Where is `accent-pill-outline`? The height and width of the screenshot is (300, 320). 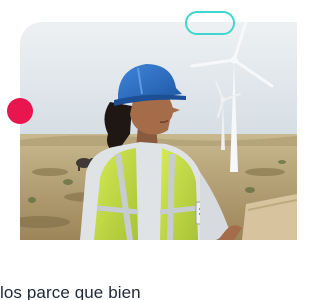
accent-pill-outline is located at coordinates (210, 23).